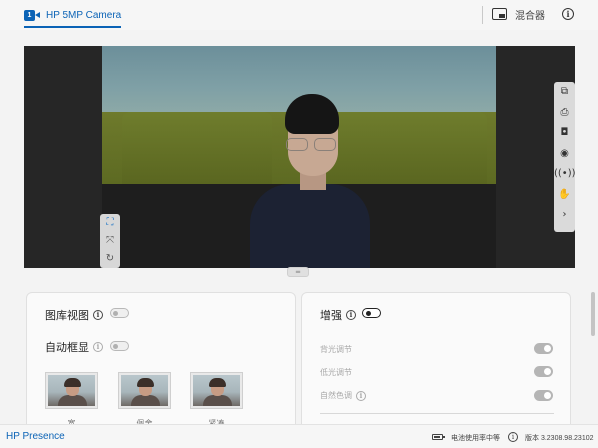 The image size is (598, 448). Describe the element at coordinates (67, 348) in the screenshot. I see `auto-frame-label: 自动框显` at that location.